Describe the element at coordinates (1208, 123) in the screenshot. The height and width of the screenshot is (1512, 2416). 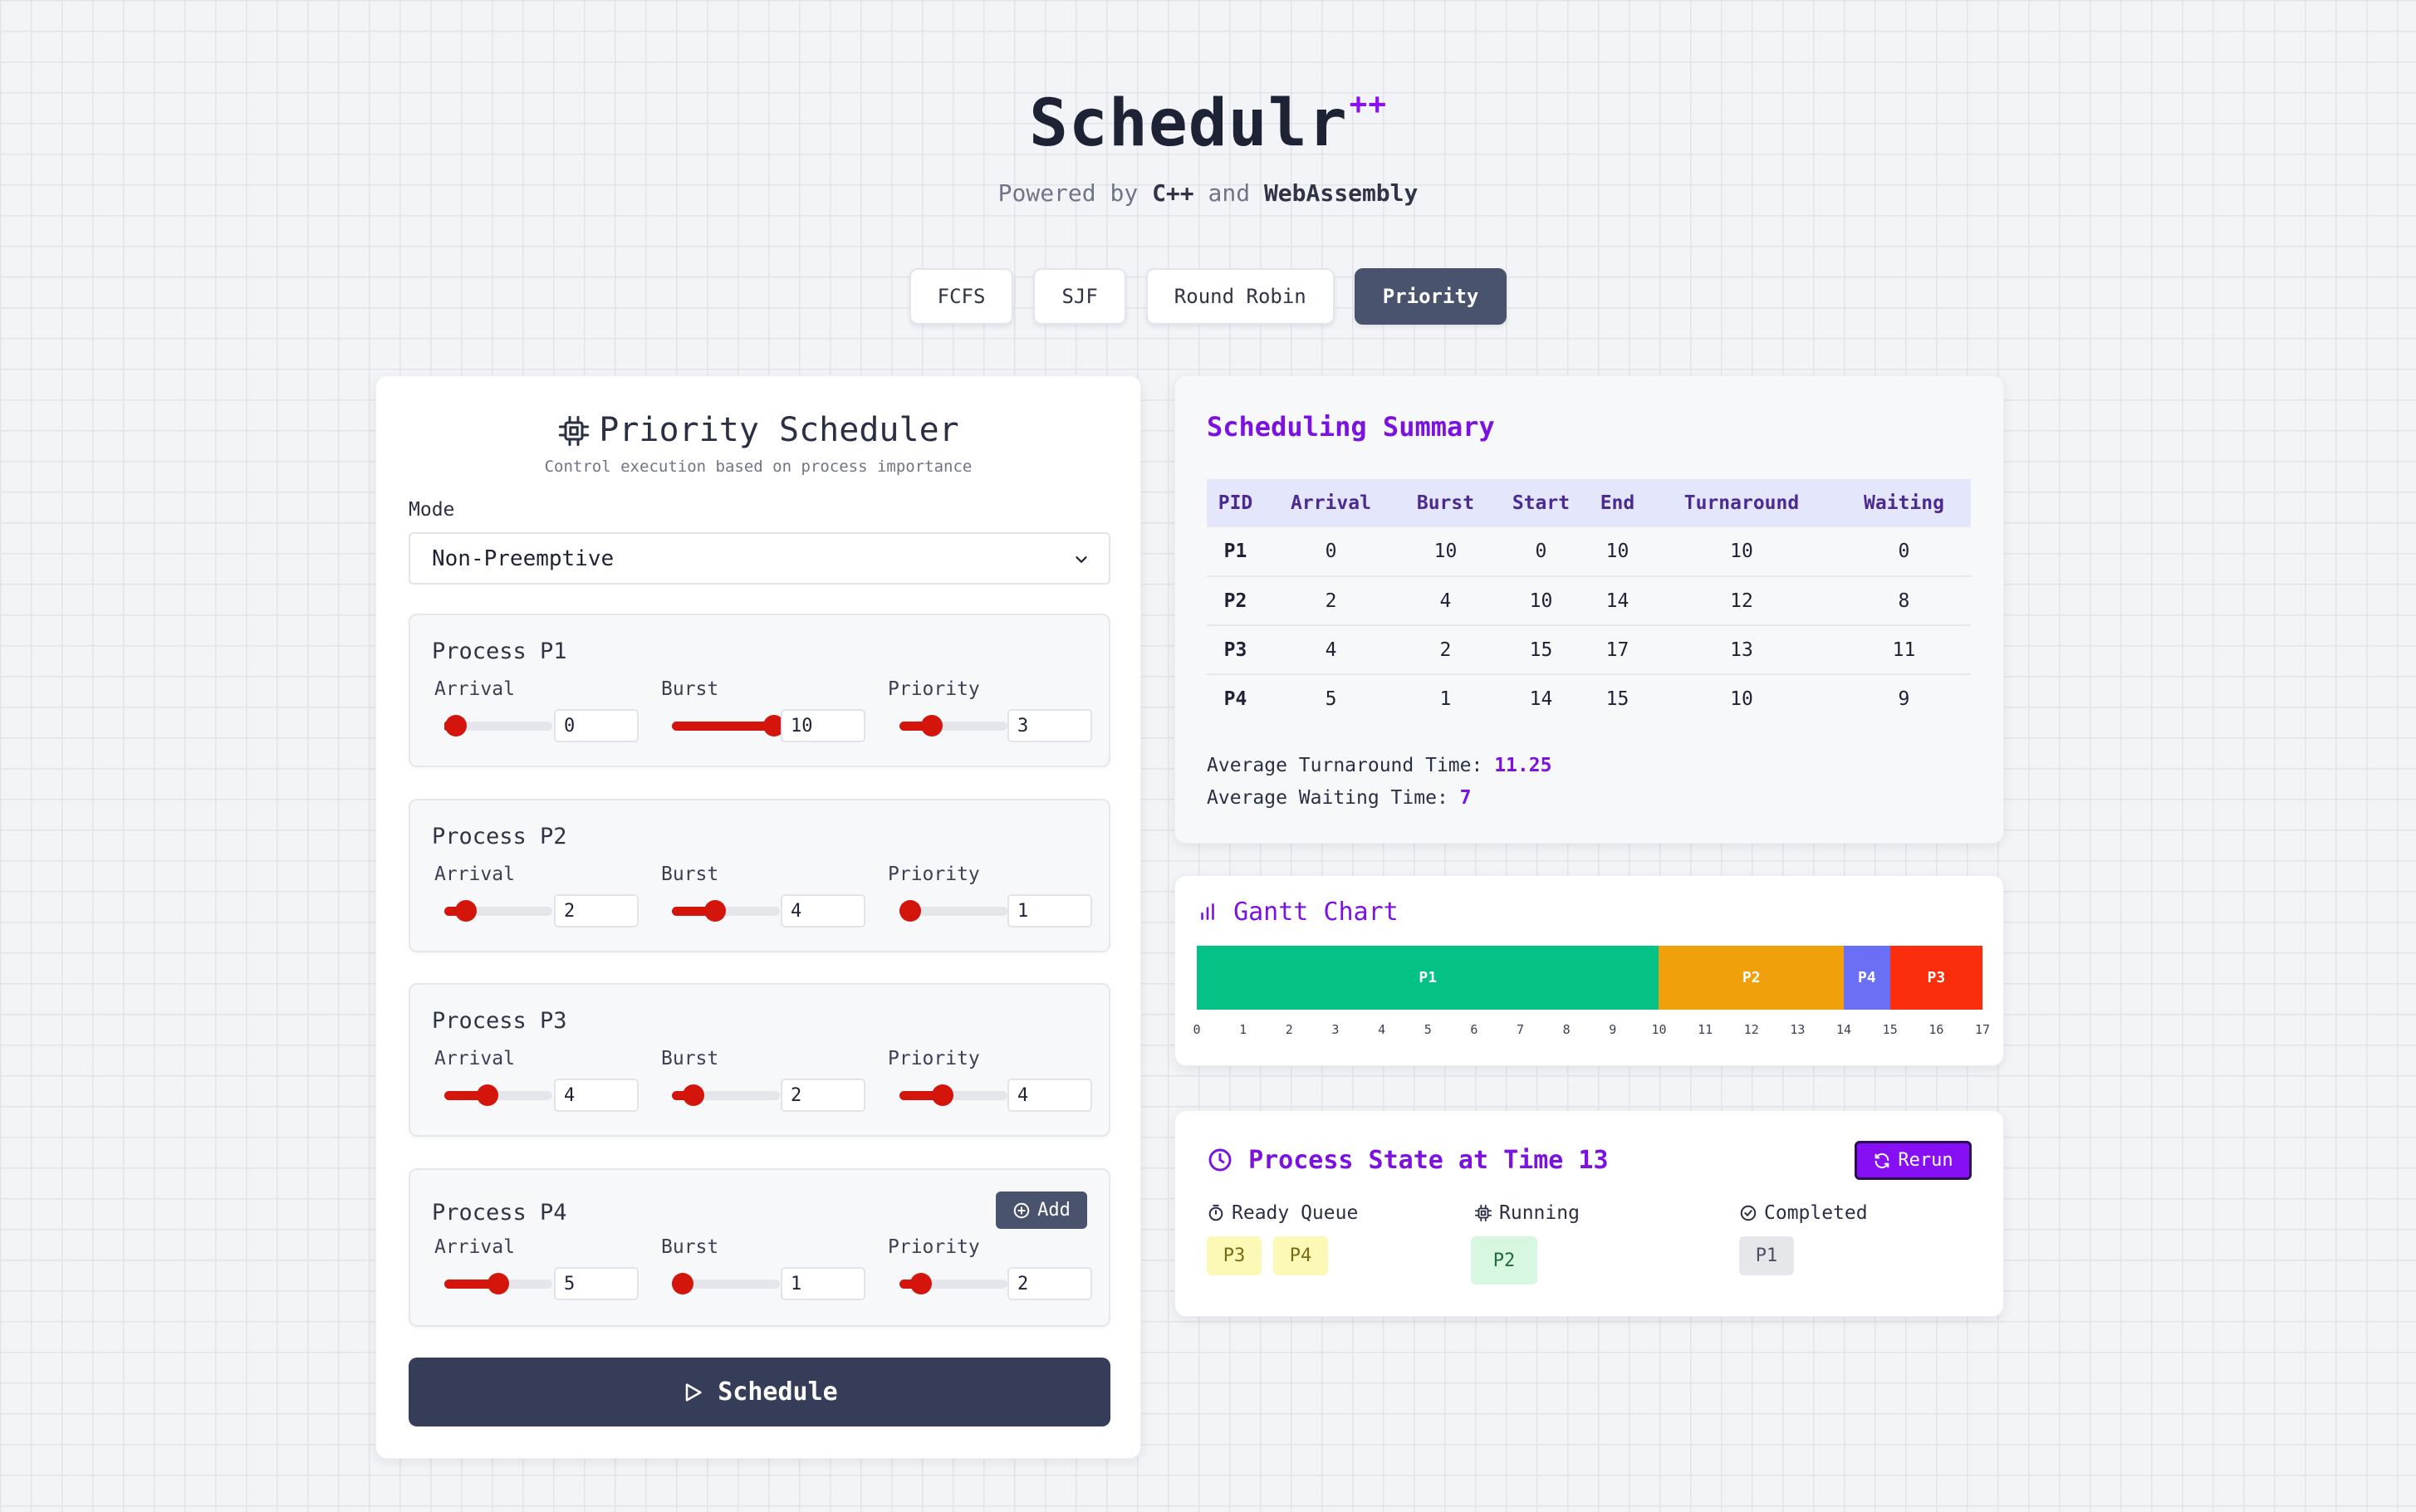
I see `app-logo: Schedulr++` at that location.